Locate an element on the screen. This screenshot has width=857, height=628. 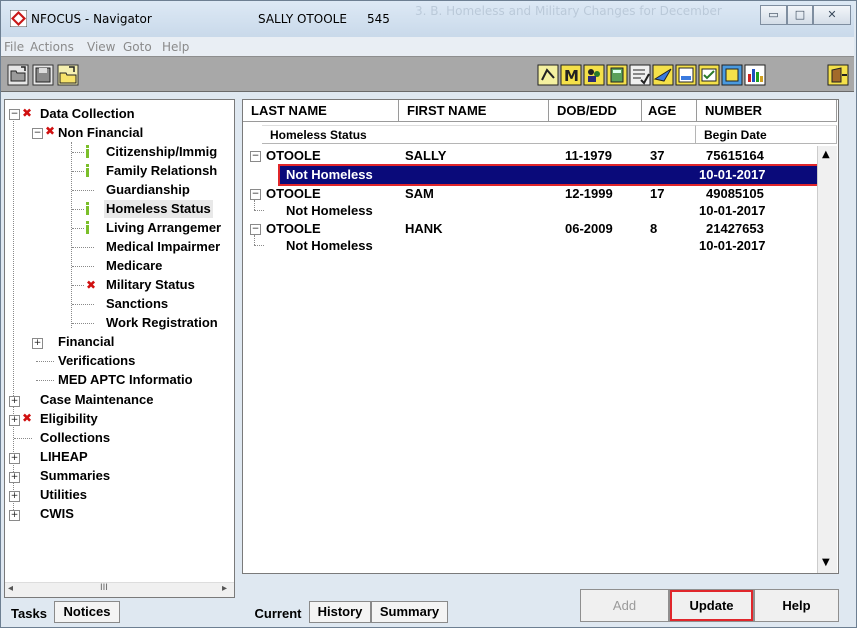
tree-item-non-financial: Non Financial is located at coordinates (100, 133).